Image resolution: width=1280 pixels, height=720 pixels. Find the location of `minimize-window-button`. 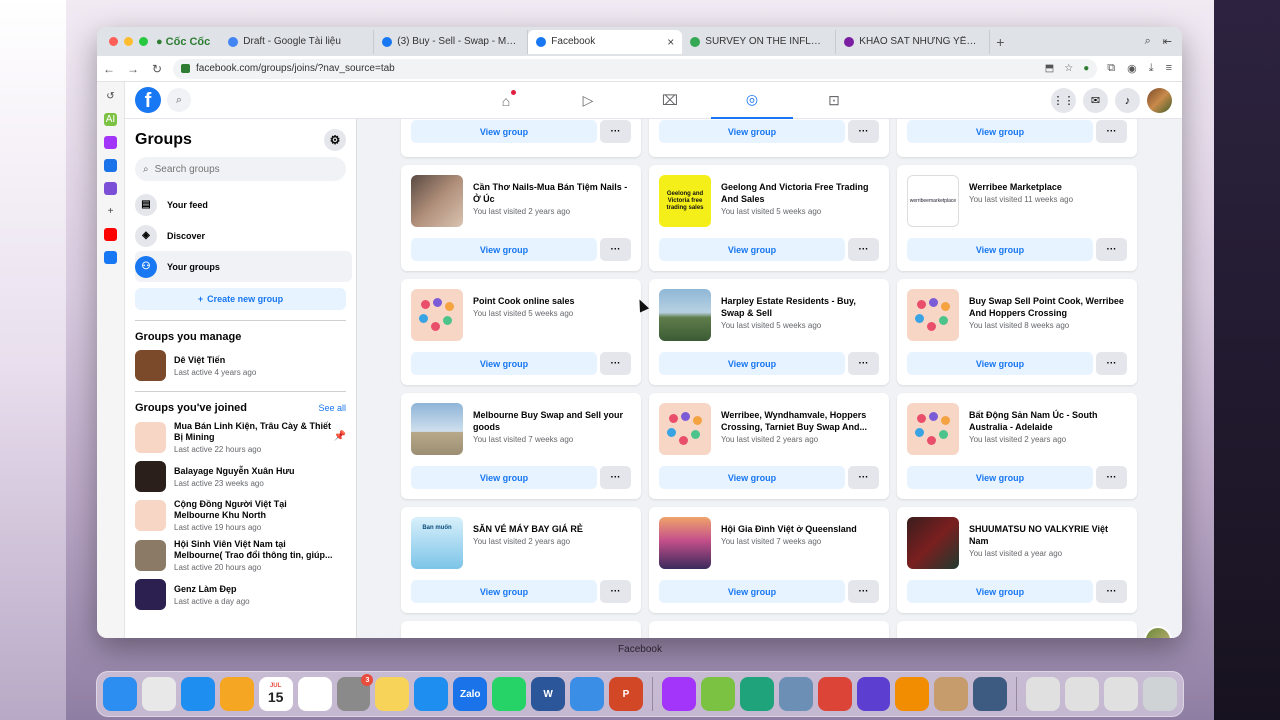

minimize-window-button is located at coordinates (128, 41).